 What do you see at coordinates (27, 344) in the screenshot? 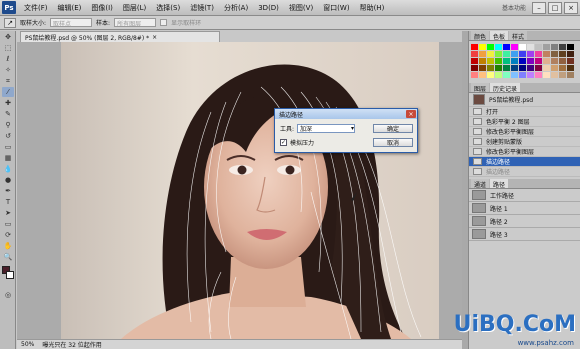
I see `zoom-level: 50%` at bounding box center [27, 344].